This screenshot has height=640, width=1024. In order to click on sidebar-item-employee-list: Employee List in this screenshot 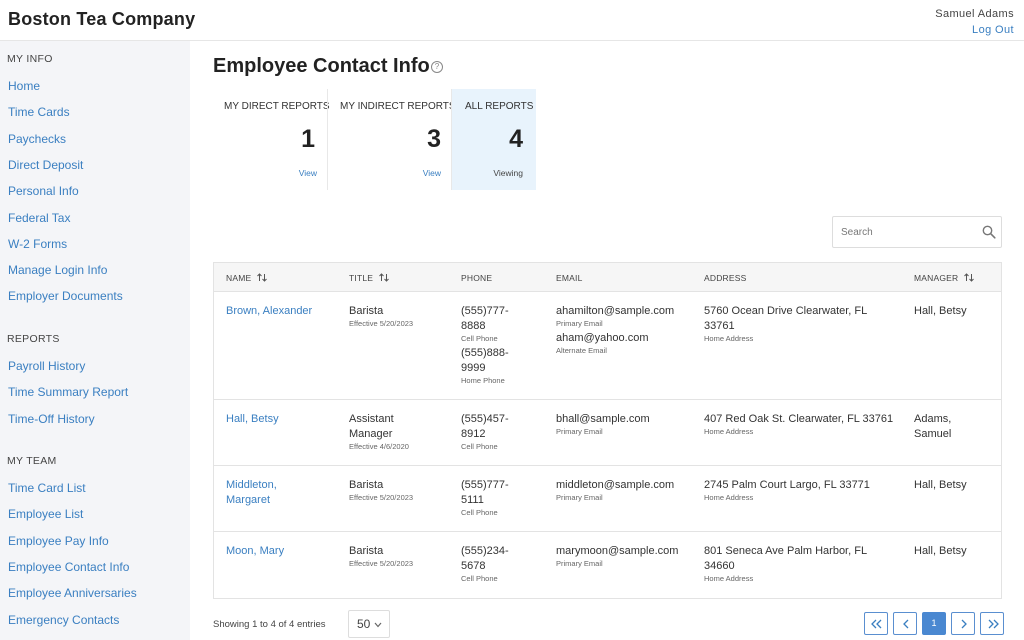, I will do `click(45, 514)`.